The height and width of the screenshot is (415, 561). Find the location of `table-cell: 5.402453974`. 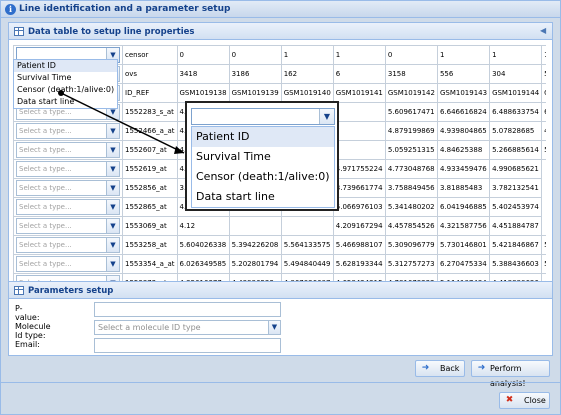

table-cell: 5.402453974 is located at coordinates (516, 207).